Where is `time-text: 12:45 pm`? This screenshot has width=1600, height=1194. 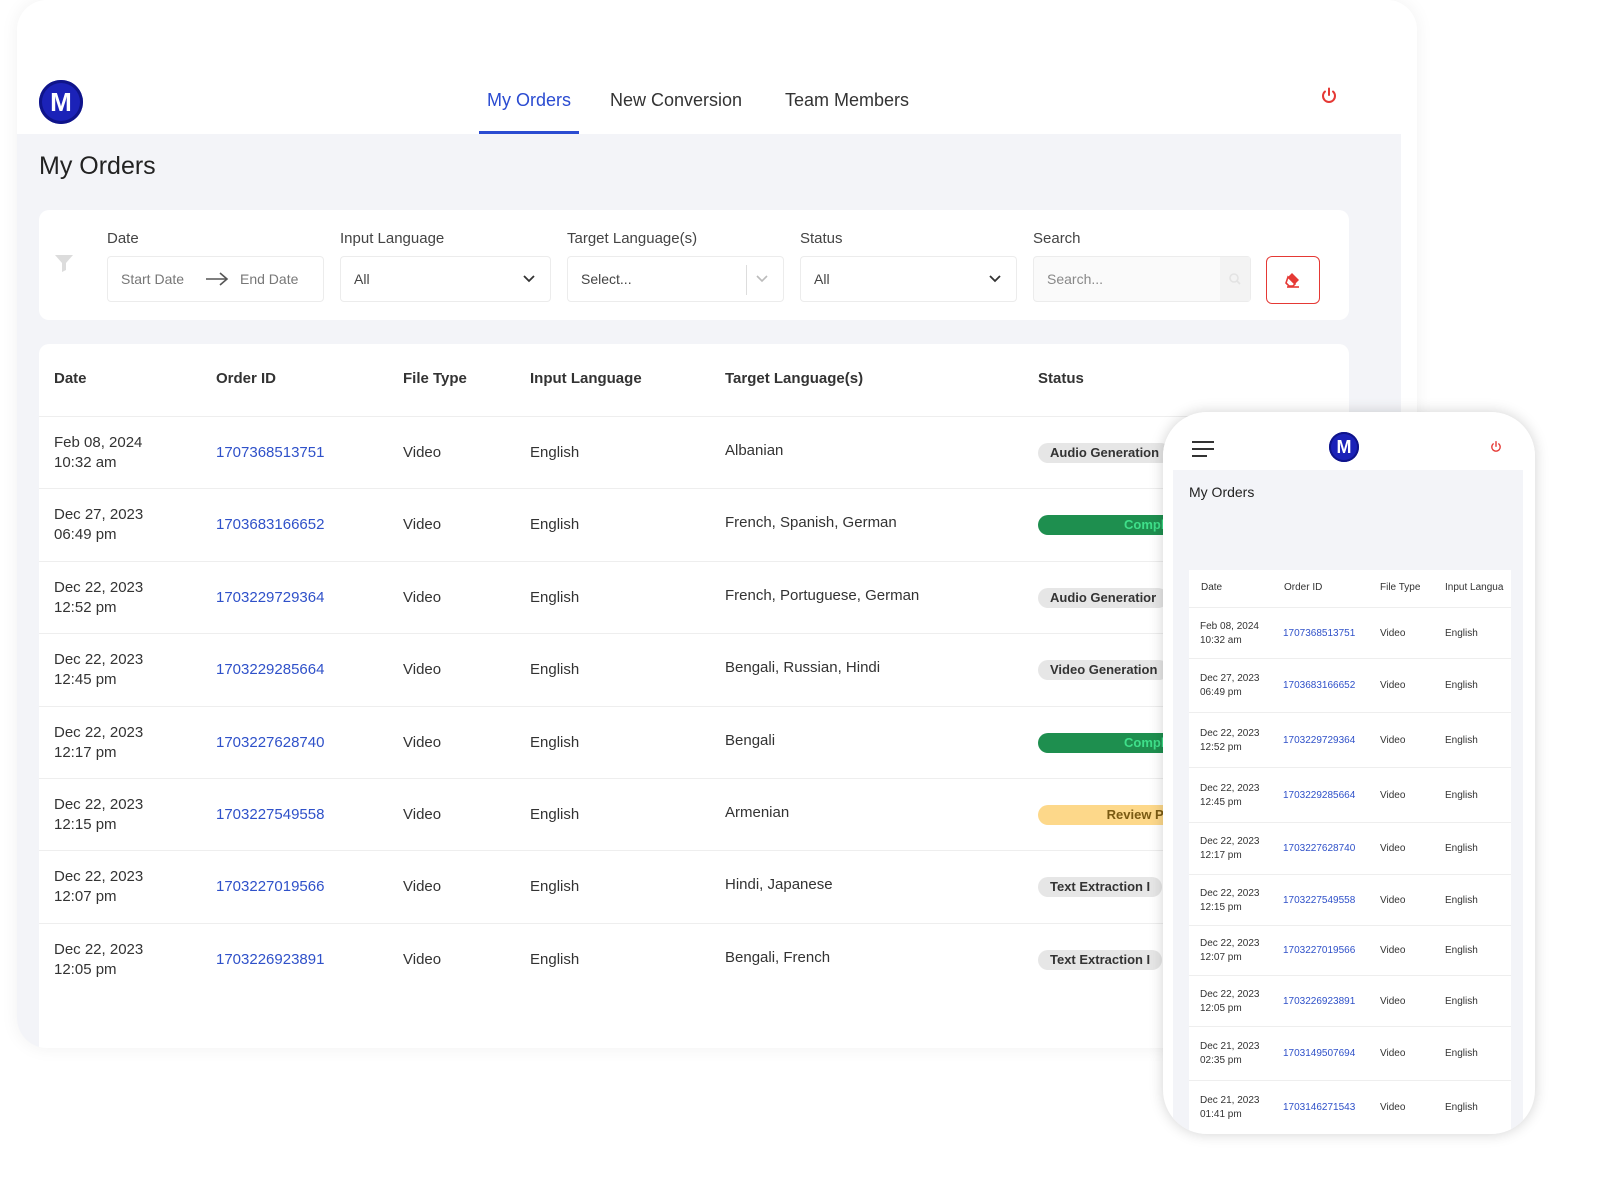
time-text: 12:45 pm is located at coordinates (85, 680).